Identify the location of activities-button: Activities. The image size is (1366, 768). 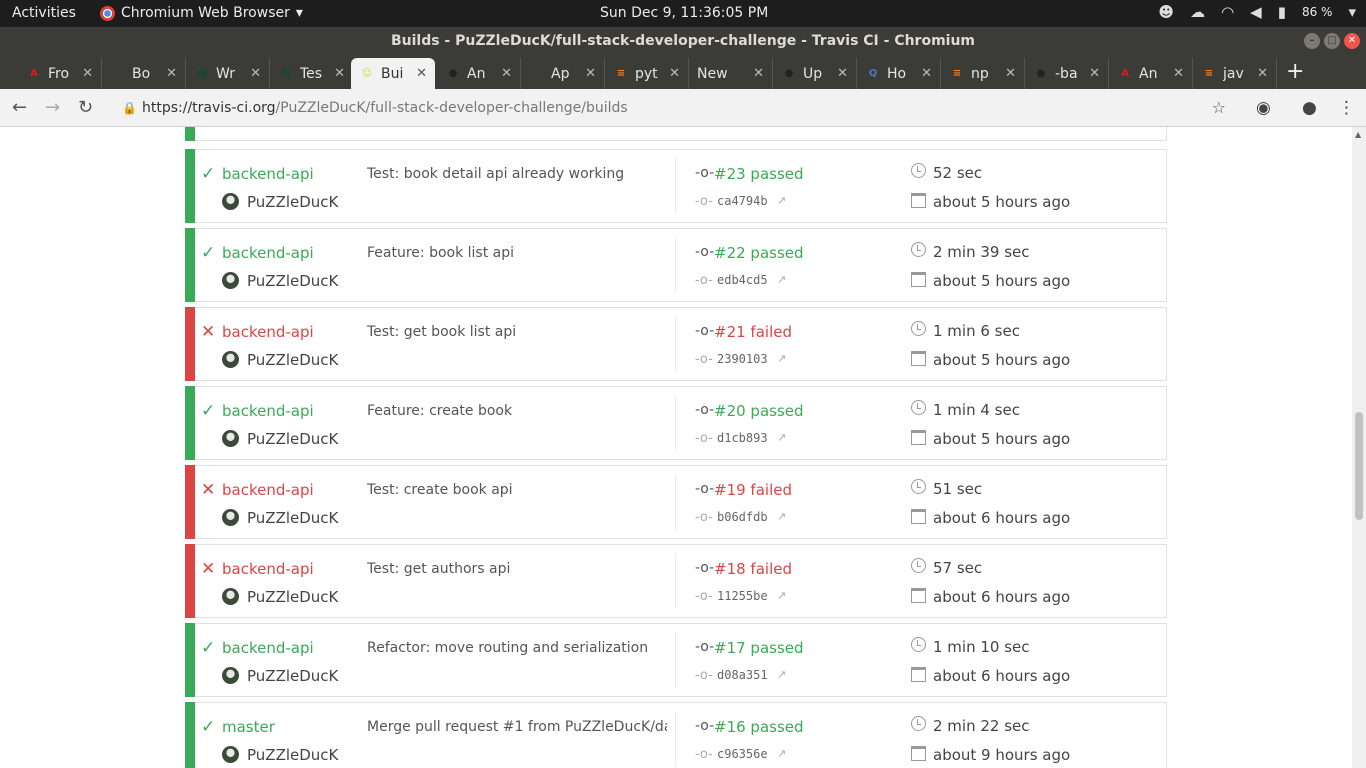
(44, 13).